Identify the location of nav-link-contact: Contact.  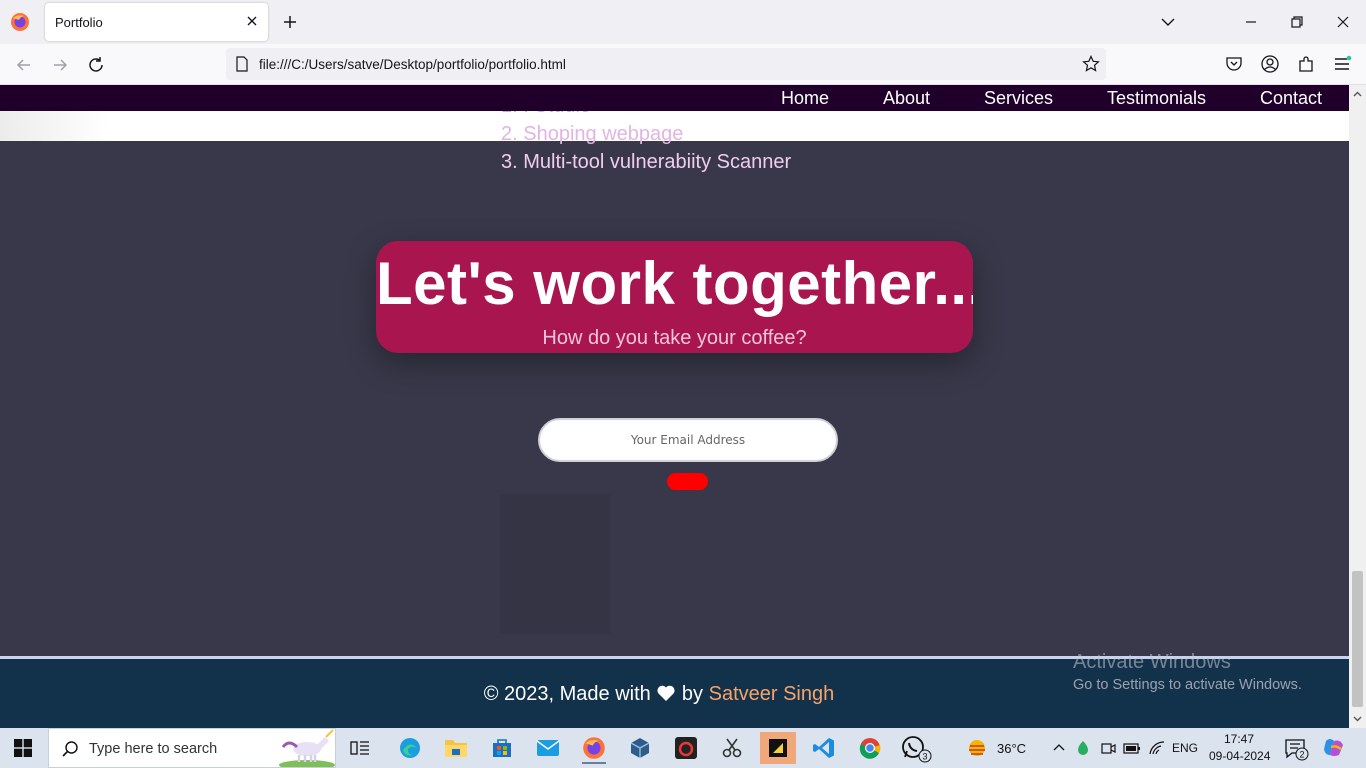
(1291, 98).